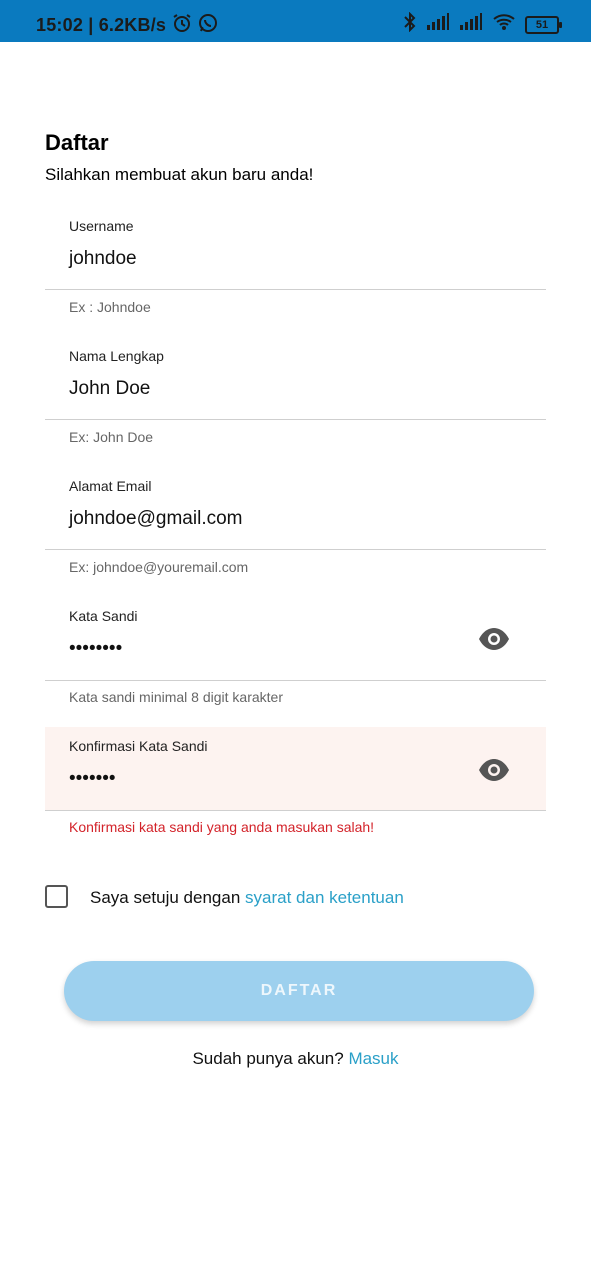 The image size is (591, 1280). I want to click on full-name-underline, so click(295, 419).